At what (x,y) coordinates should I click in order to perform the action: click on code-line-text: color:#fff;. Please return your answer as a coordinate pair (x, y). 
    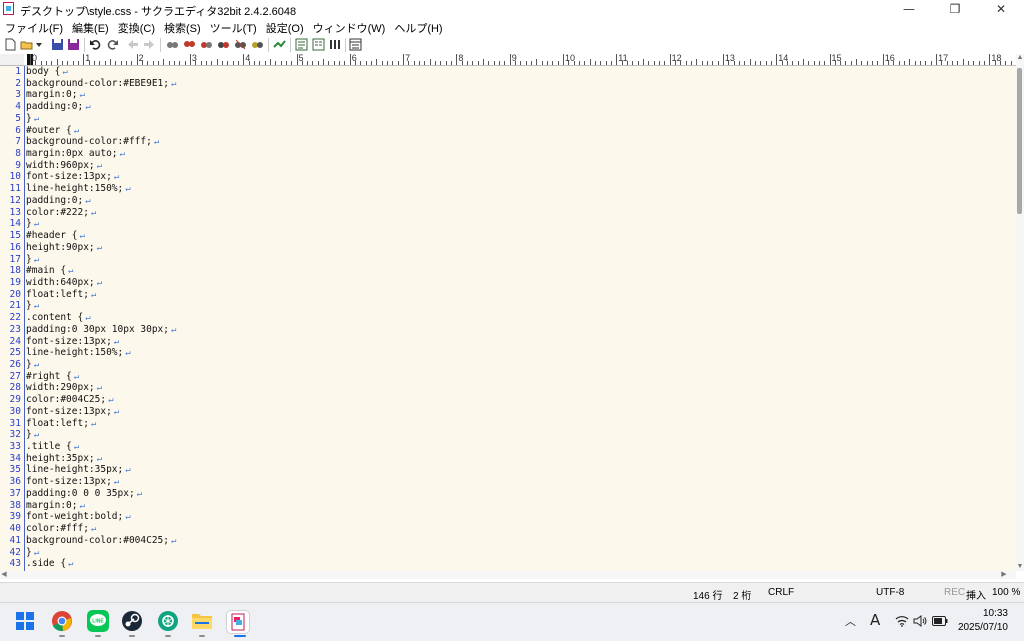
    Looking at the image, I should click on (57, 529).